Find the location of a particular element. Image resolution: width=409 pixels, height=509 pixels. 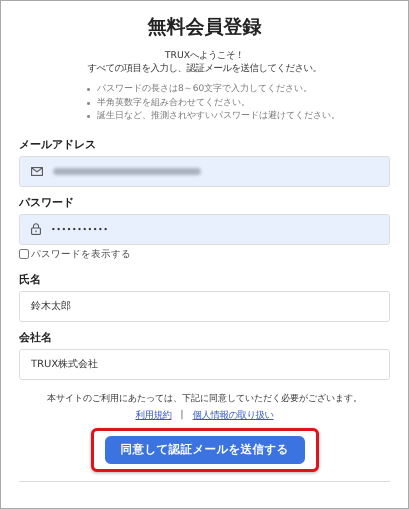

submit-button: 同意して認証メールを送信する is located at coordinates (204, 450).